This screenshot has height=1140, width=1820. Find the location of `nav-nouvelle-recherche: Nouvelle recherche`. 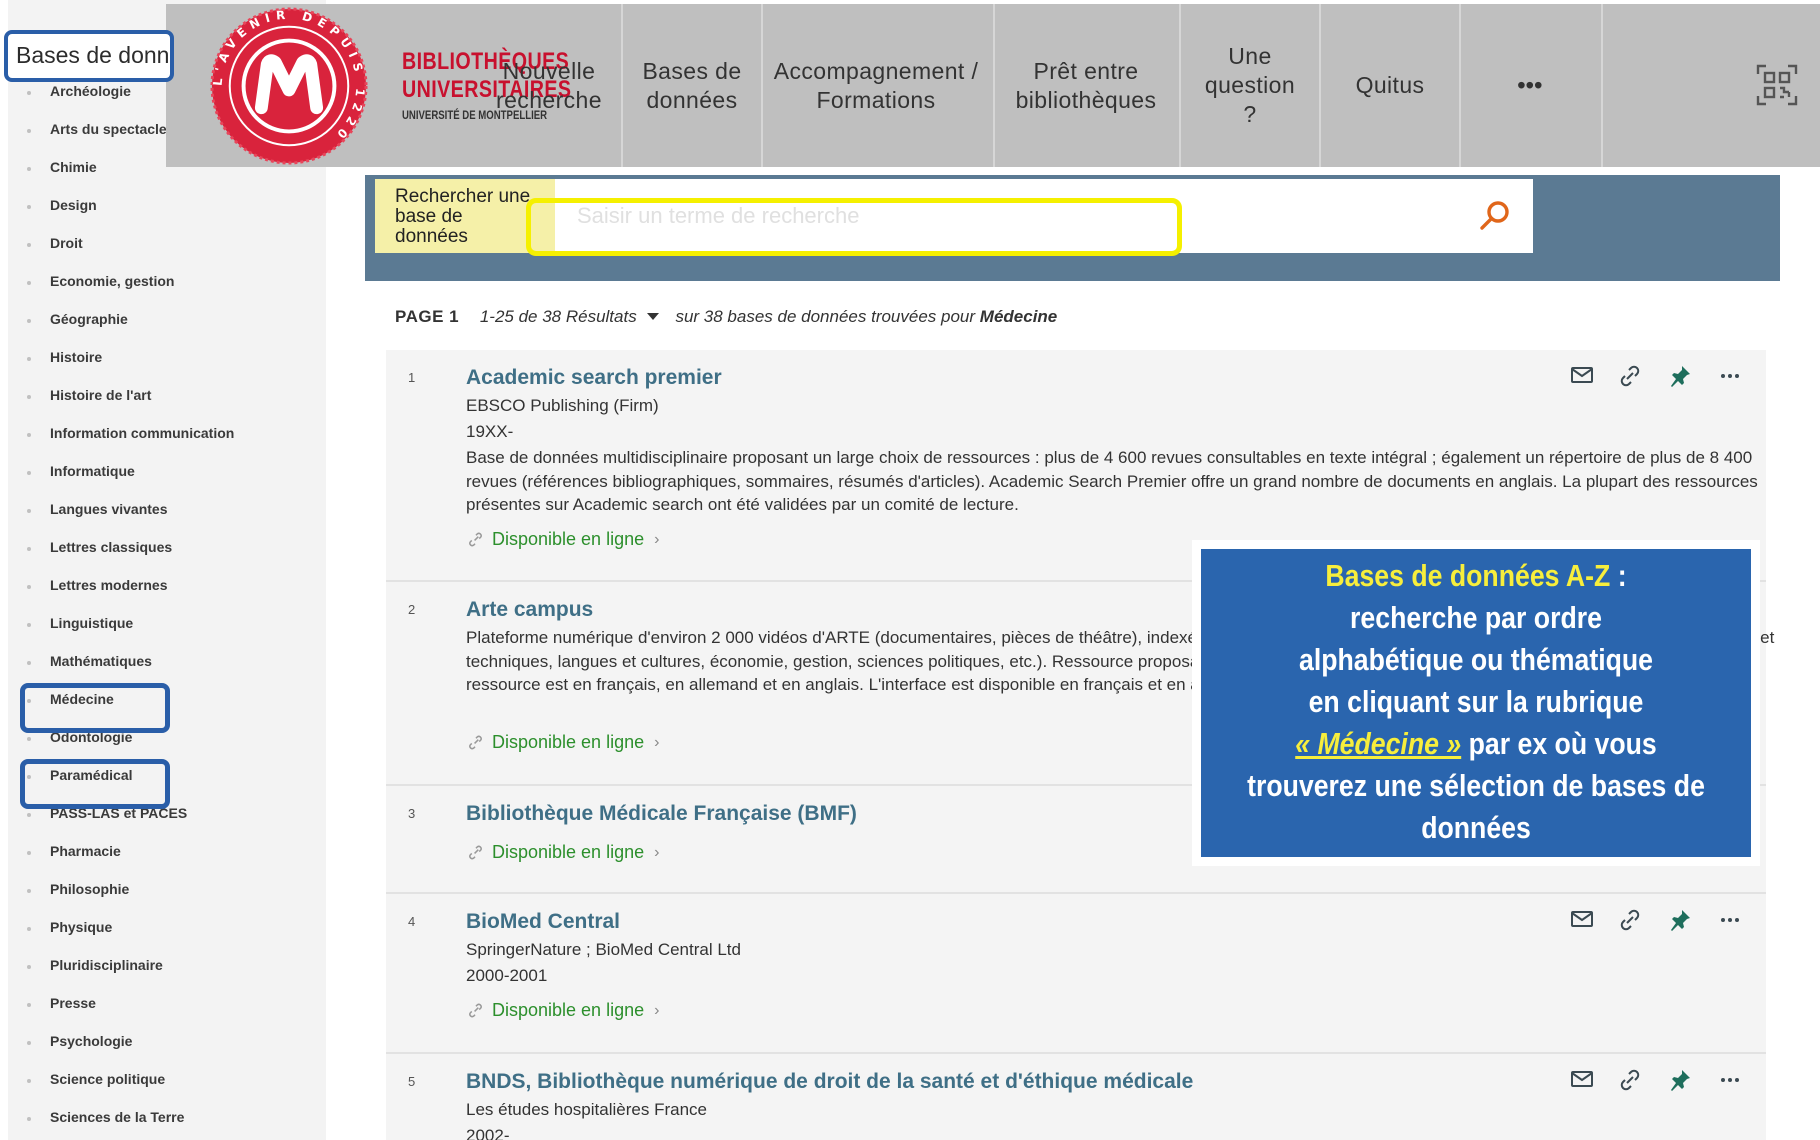

nav-nouvelle-recherche: Nouvelle recherche is located at coordinates (536, 85).